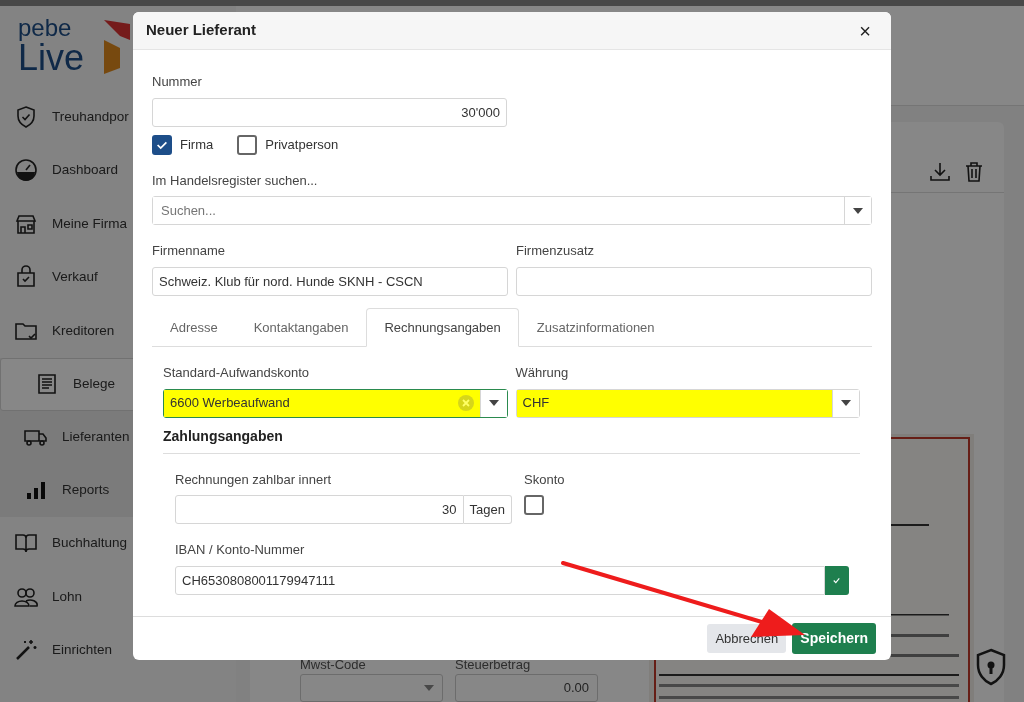 Image resolution: width=1024 pixels, height=702 pixels. What do you see at coordinates (51, 58) in the screenshot?
I see `logo-text: Live` at bounding box center [51, 58].